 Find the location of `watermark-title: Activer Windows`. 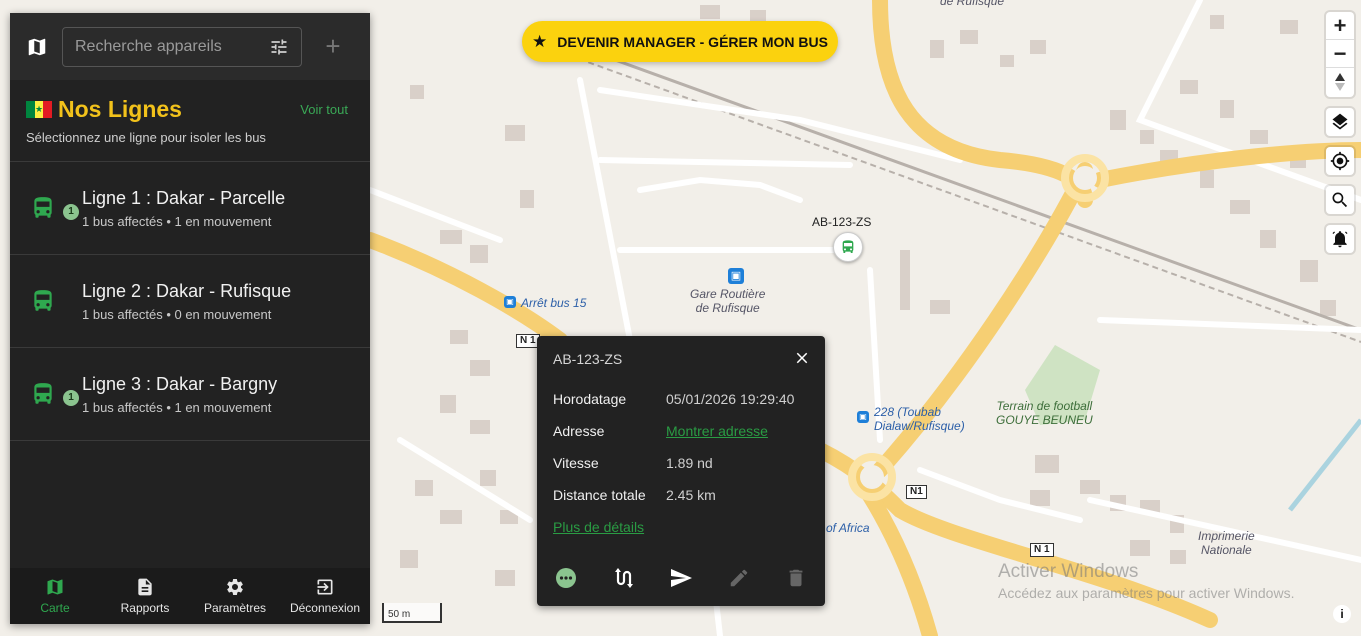

watermark-title: Activer Windows is located at coordinates (1068, 571).